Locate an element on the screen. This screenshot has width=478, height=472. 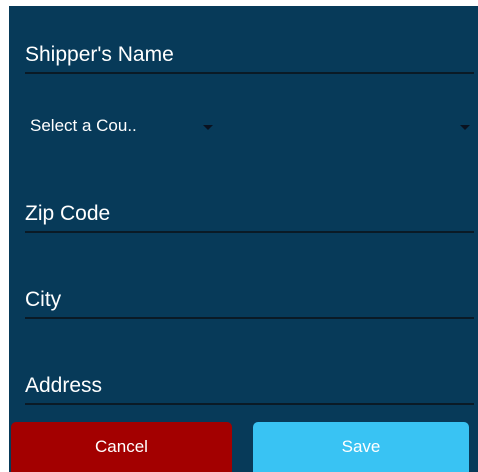
shipper-name-placeholder: Shipper's Name is located at coordinates (99, 54).